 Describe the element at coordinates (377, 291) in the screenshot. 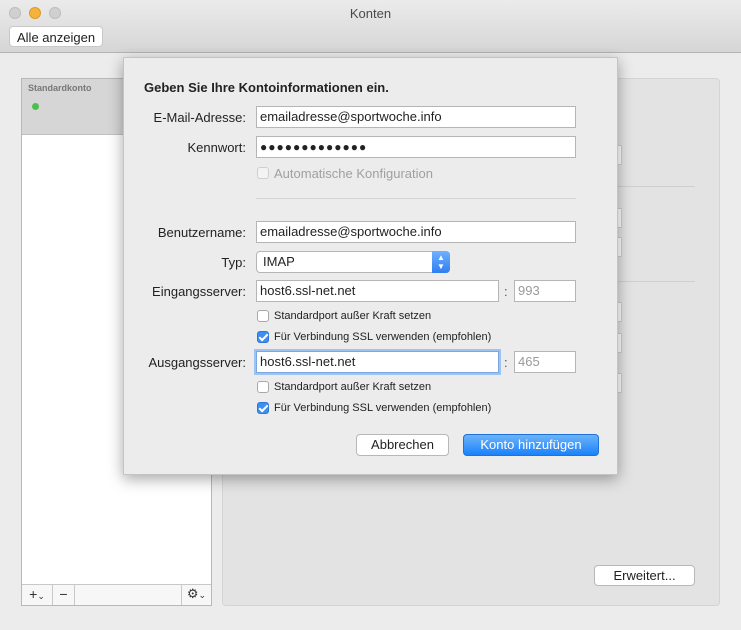

I see `incoming-server-field: host6.ssl-net.net` at that location.